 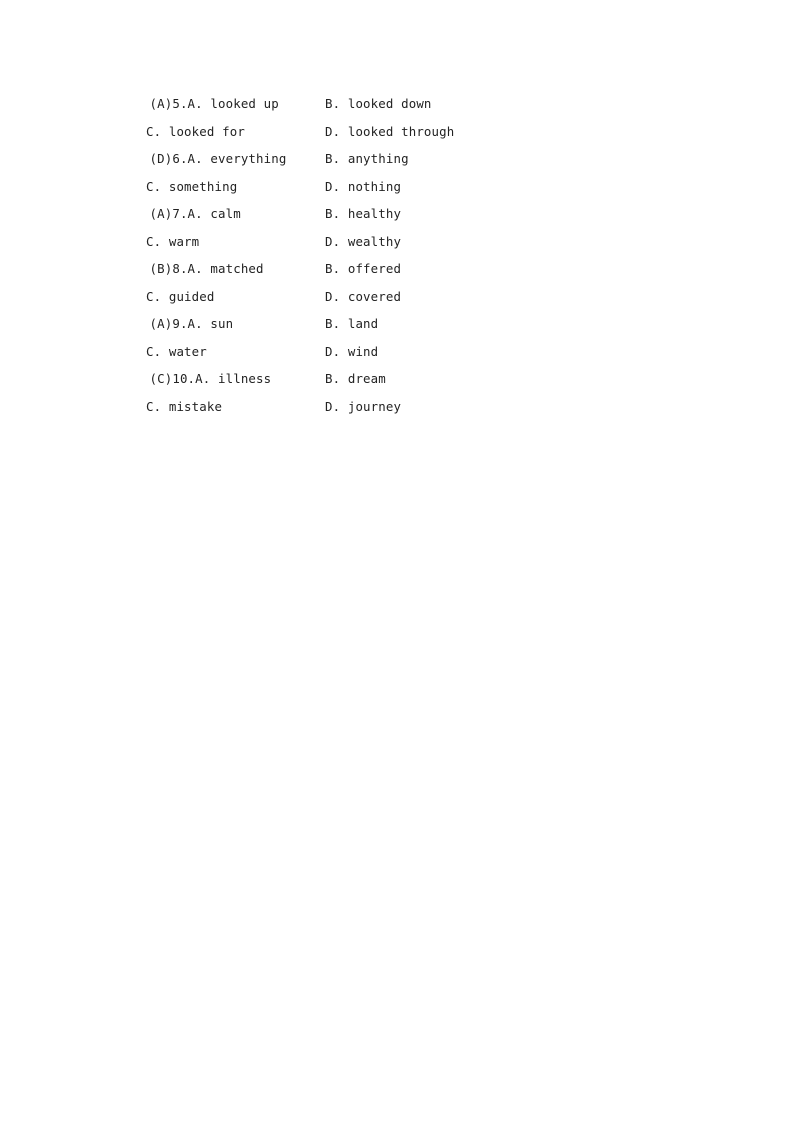 I want to click on question-row-first-line: (A)9.A. sun B. land, so click(x=406, y=330).